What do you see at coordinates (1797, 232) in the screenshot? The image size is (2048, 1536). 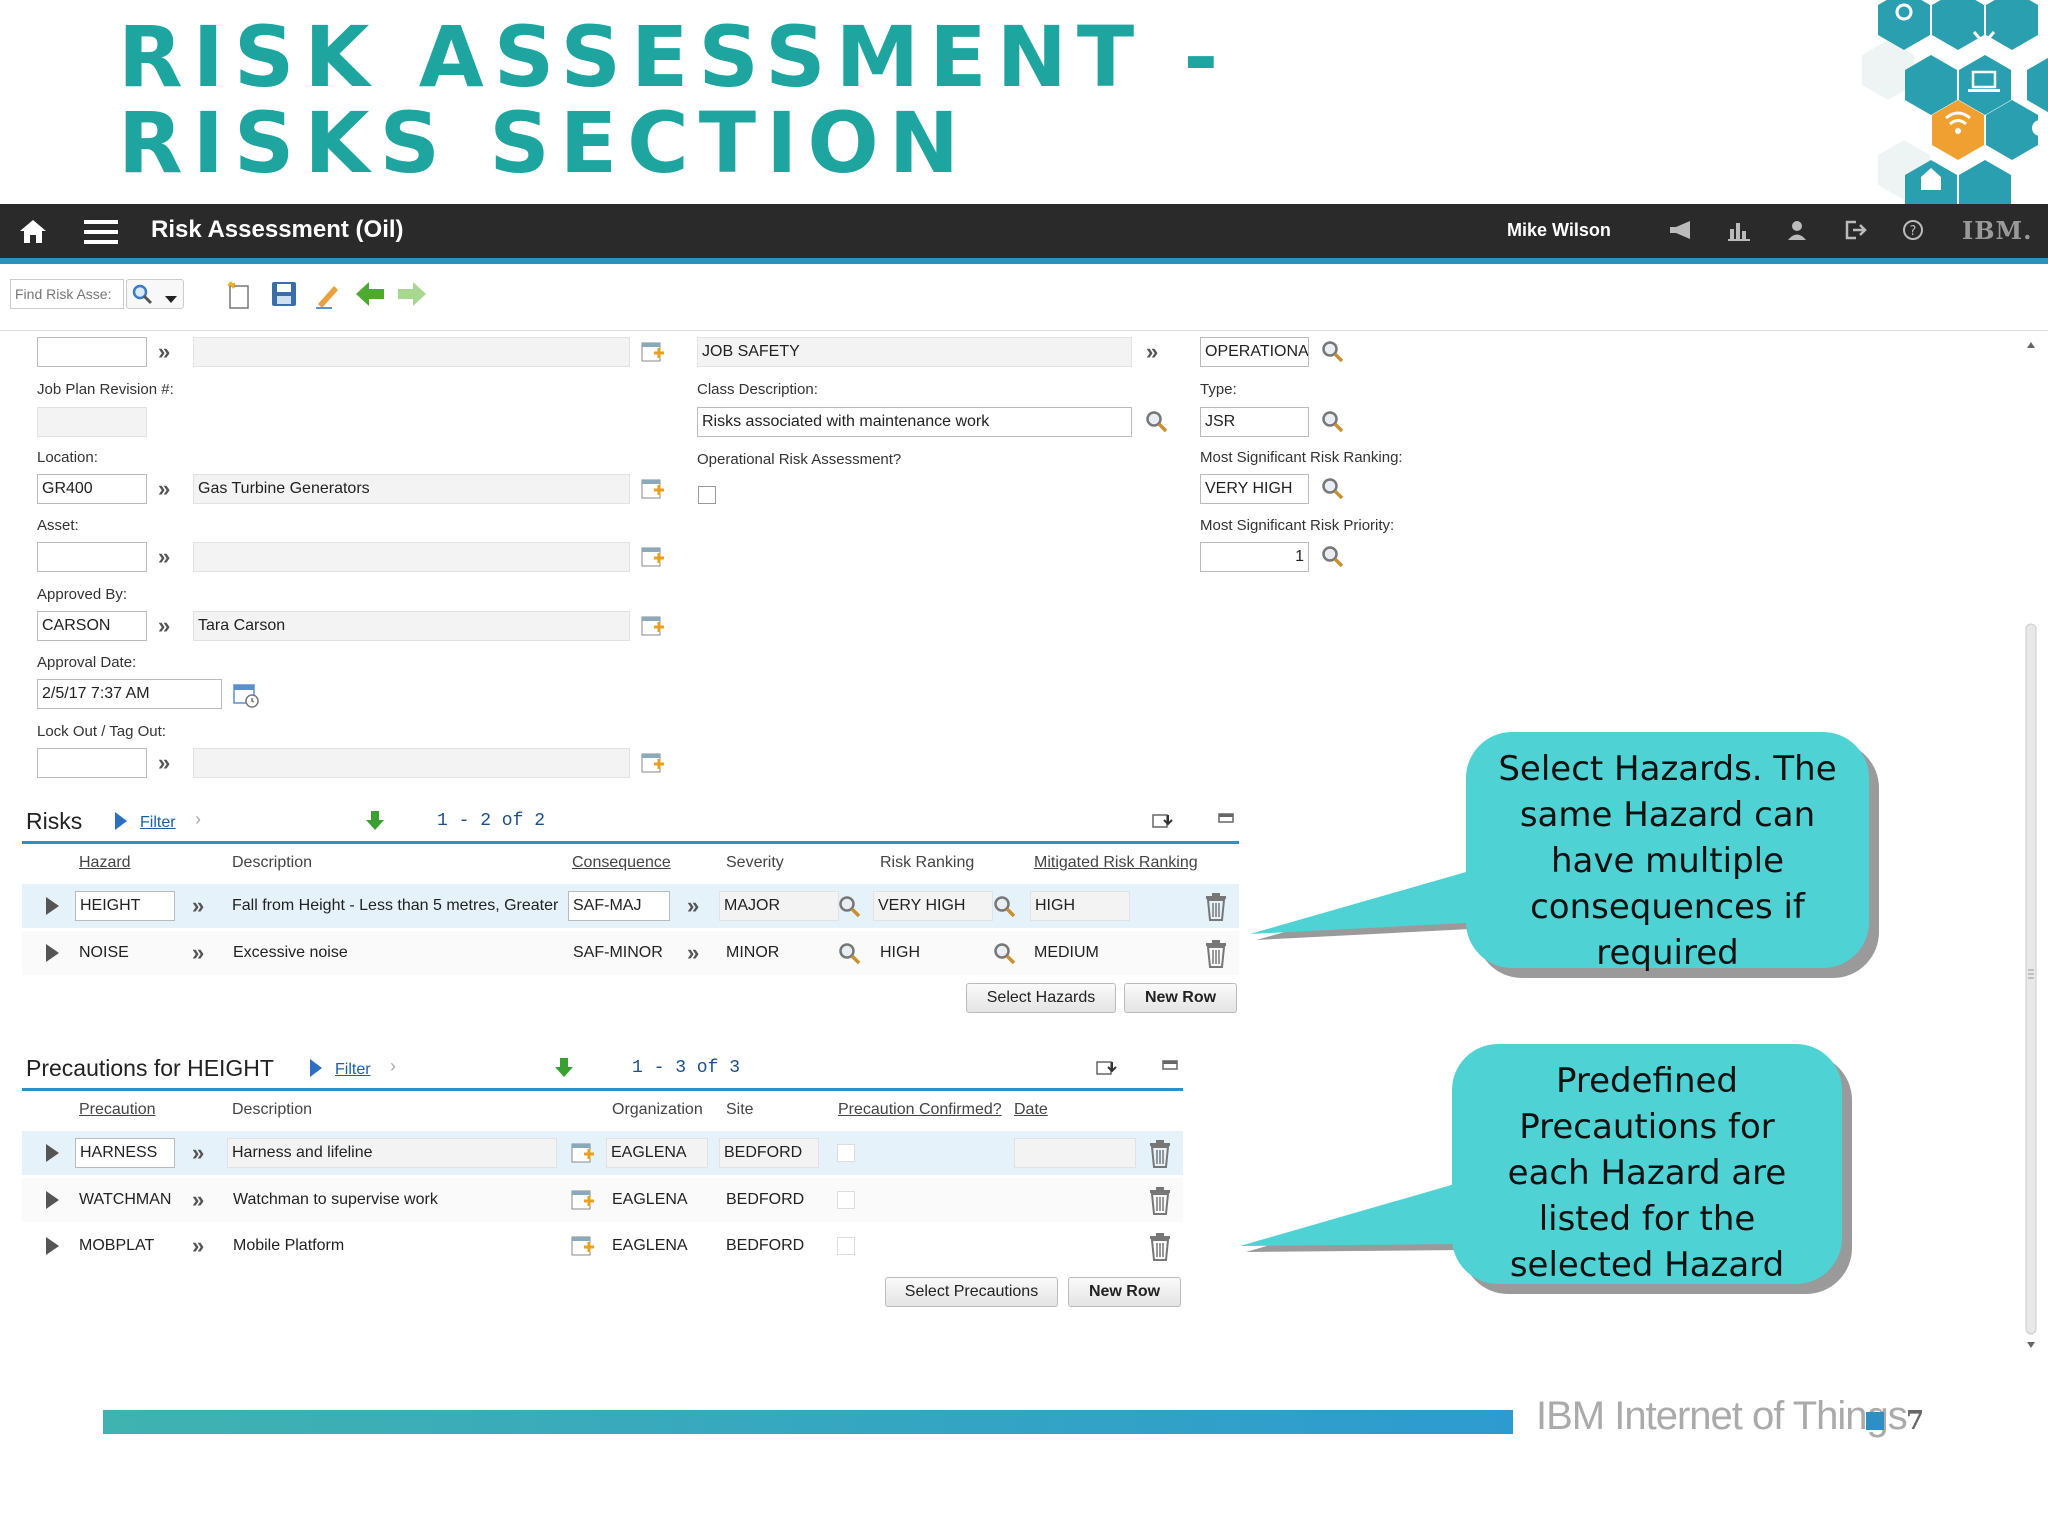 I see `user-icon` at bounding box center [1797, 232].